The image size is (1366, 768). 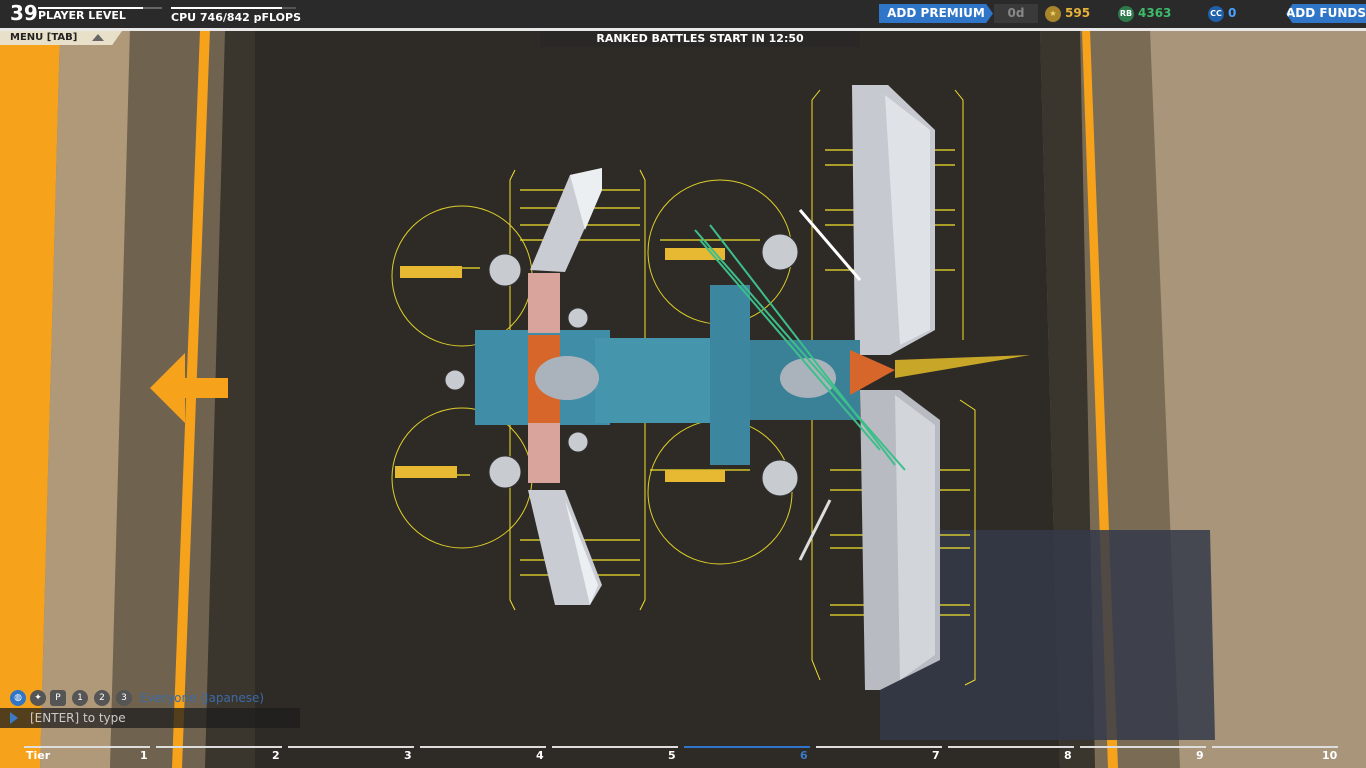 What do you see at coordinates (1068, 755) in the screenshot?
I see `tier-label-8: 8` at bounding box center [1068, 755].